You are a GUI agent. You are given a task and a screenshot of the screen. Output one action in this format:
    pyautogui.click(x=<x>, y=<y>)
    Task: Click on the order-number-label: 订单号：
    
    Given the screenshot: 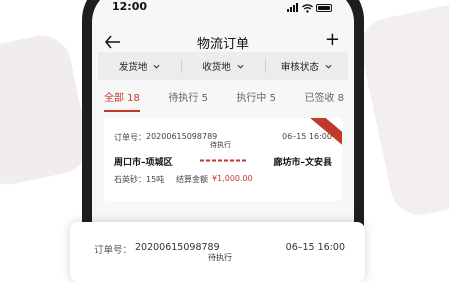 What is the action you would take?
    pyautogui.click(x=130, y=137)
    